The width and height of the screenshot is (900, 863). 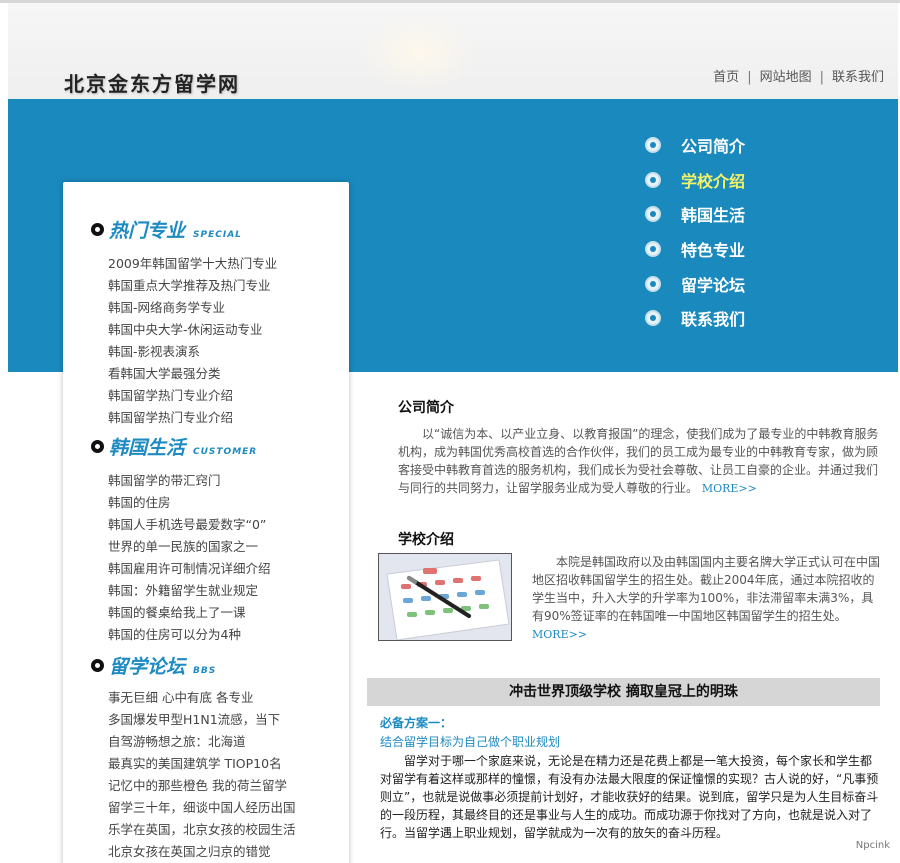 I want to click on section-title-special: 热门专业 SPECIAL, so click(x=166, y=229).